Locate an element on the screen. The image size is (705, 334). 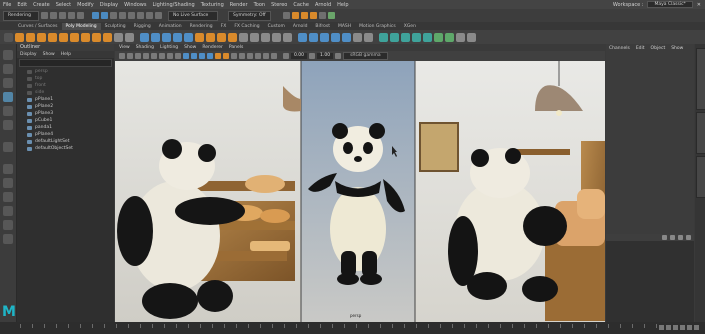
ipr-render-icon is located at coordinates (304, 15).